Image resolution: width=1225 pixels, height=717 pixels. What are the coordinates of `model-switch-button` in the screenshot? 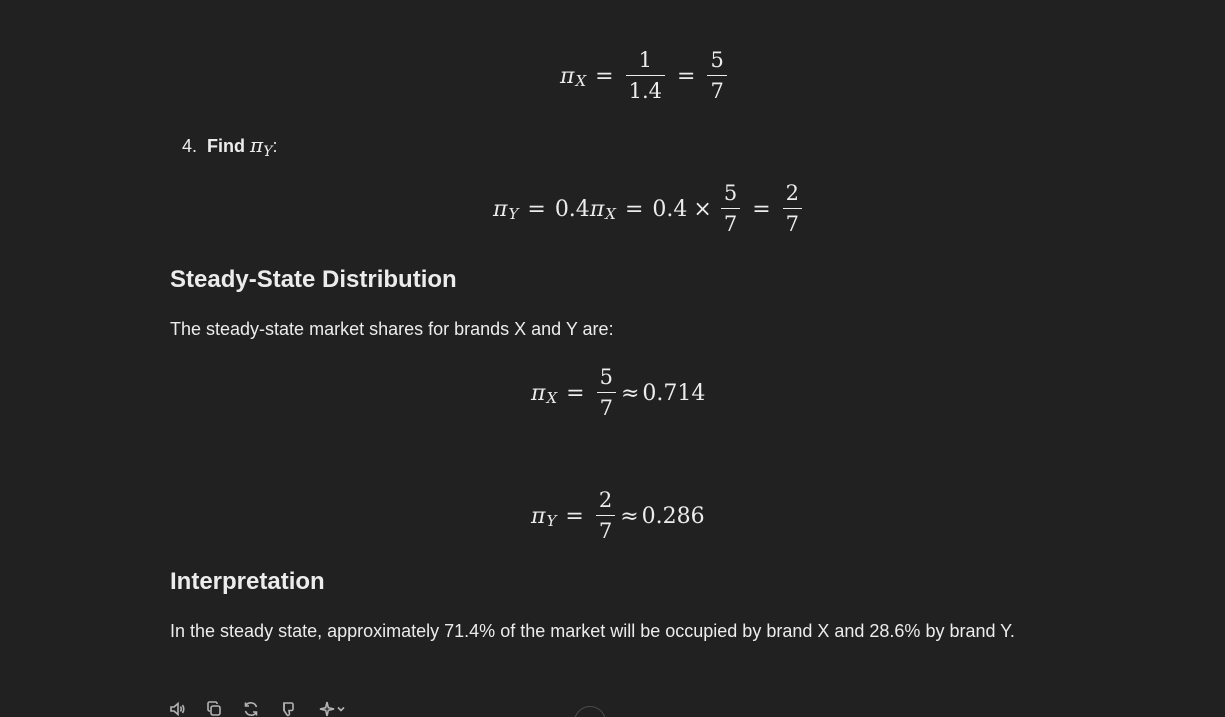 It's located at (332, 708).